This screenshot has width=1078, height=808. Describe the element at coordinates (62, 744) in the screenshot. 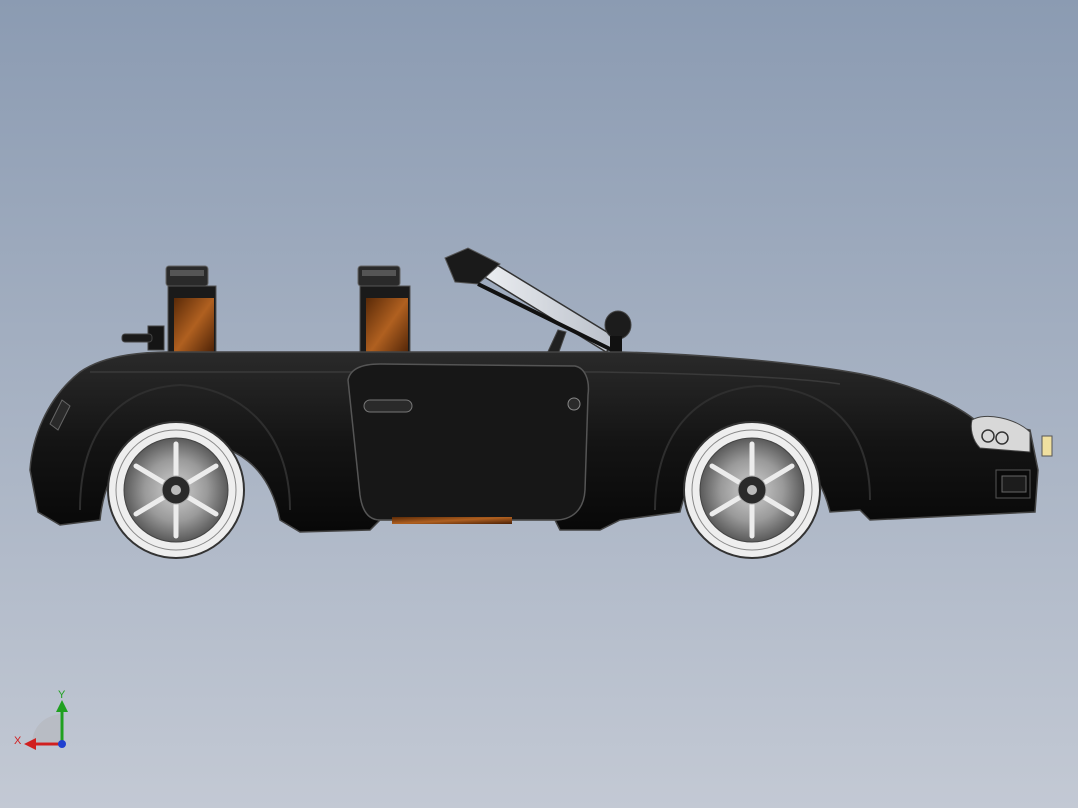

I see `z-axis-dot` at that location.